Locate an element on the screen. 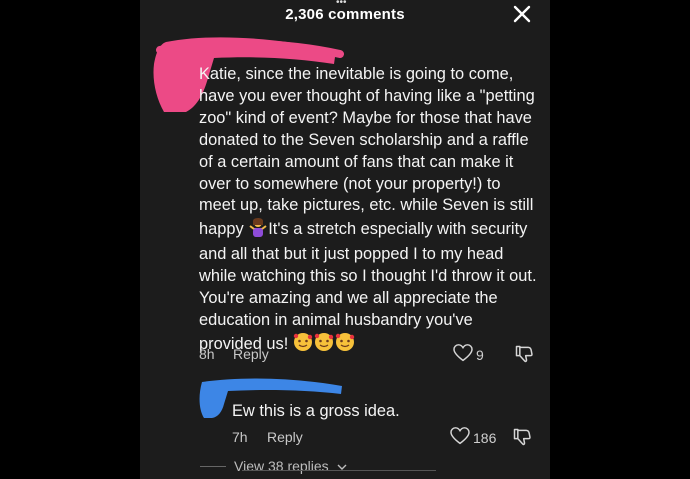 This screenshot has width=690, height=479. close-icon is located at coordinates (522, 14).